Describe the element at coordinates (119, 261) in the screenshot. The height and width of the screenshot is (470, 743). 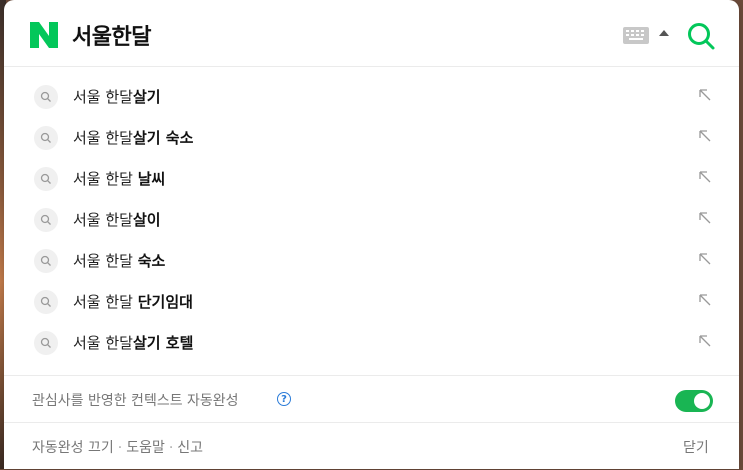
I see `suggestion-text: 서울 한달 숙소` at that location.